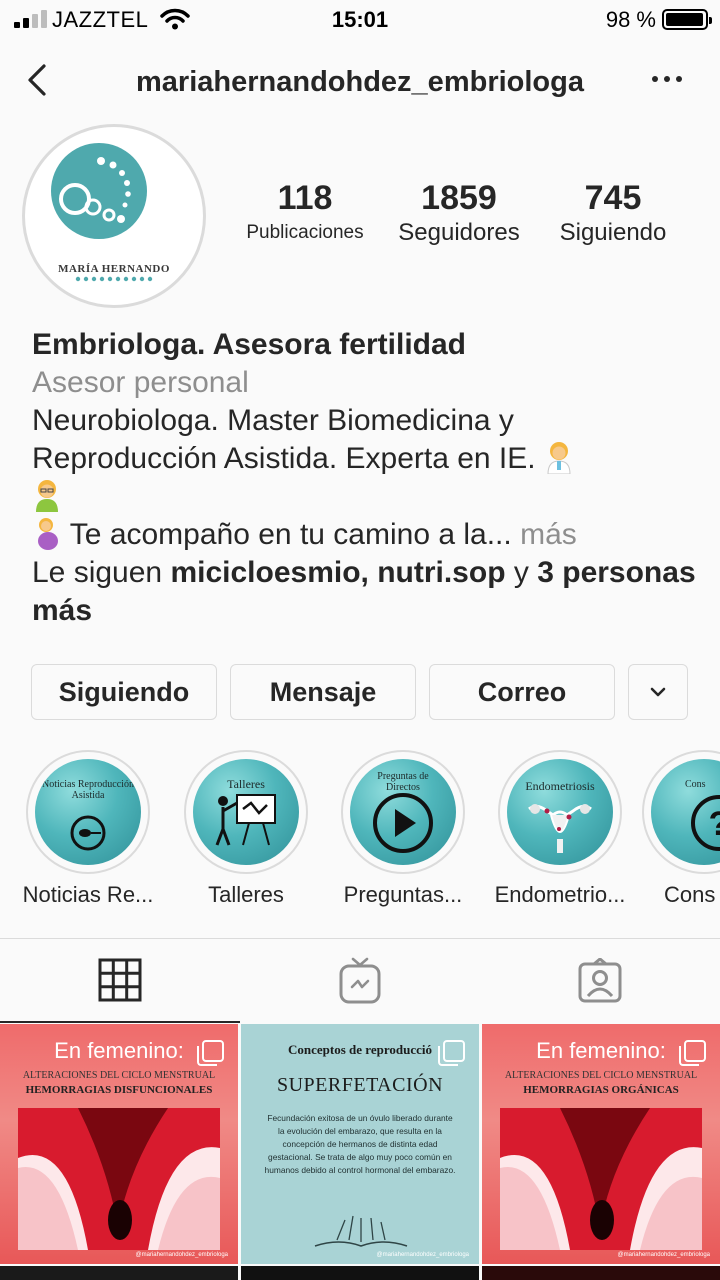 This screenshot has width=720, height=1280. What do you see at coordinates (305, 198) in the screenshot?
I see `stat-posts-value: 118` at bounding box center [305, 198].